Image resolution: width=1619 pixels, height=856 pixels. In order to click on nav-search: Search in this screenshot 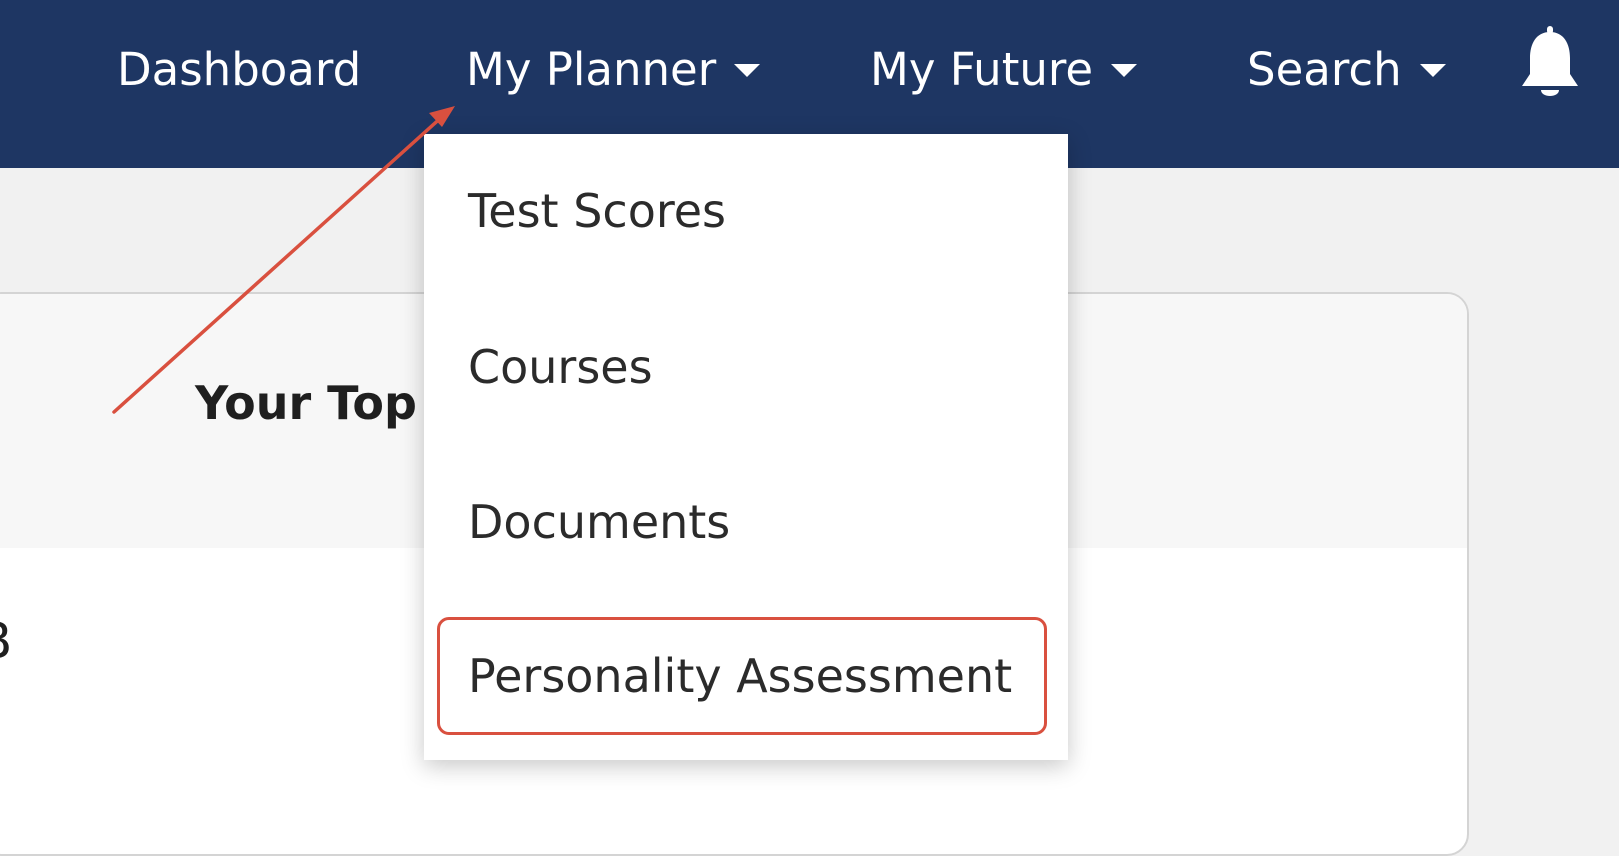, I will do `click(1346, 70)`.